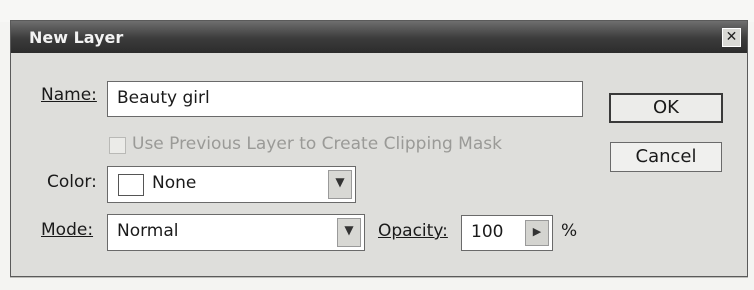 The height and width of the screenshot is (290, 754). Describe the element at coordinates (174, 183) in the screenshot. I see `color-dropdown-value: None` at that location.